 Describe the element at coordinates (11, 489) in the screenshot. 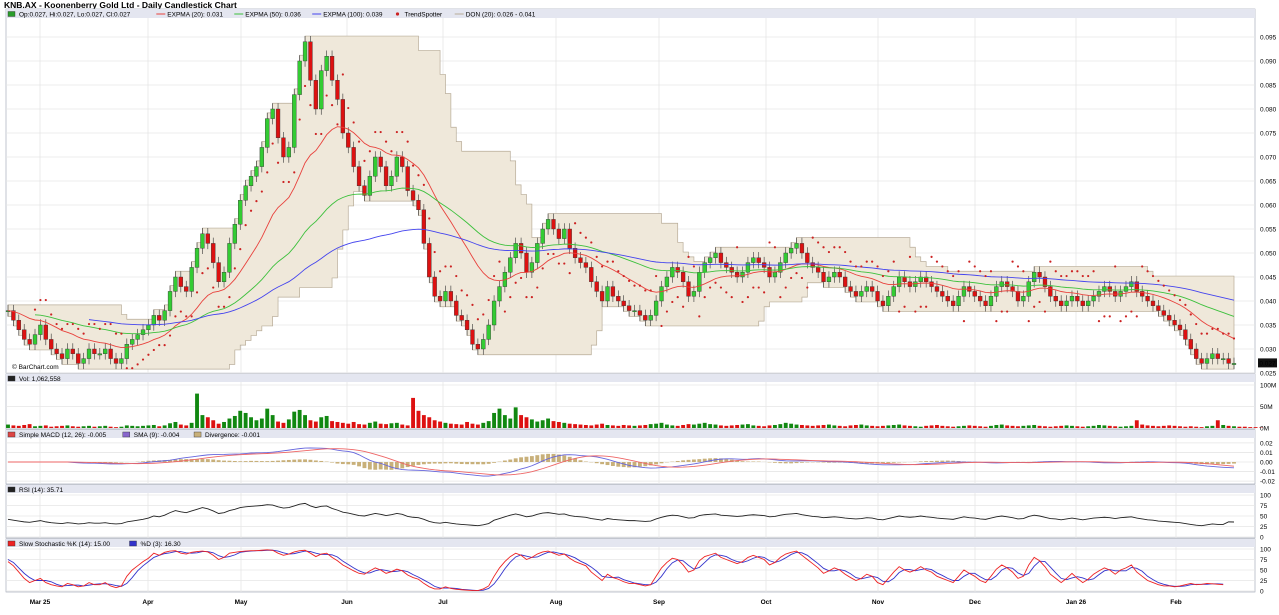

I see `rsi-legend-swatch` at that location.